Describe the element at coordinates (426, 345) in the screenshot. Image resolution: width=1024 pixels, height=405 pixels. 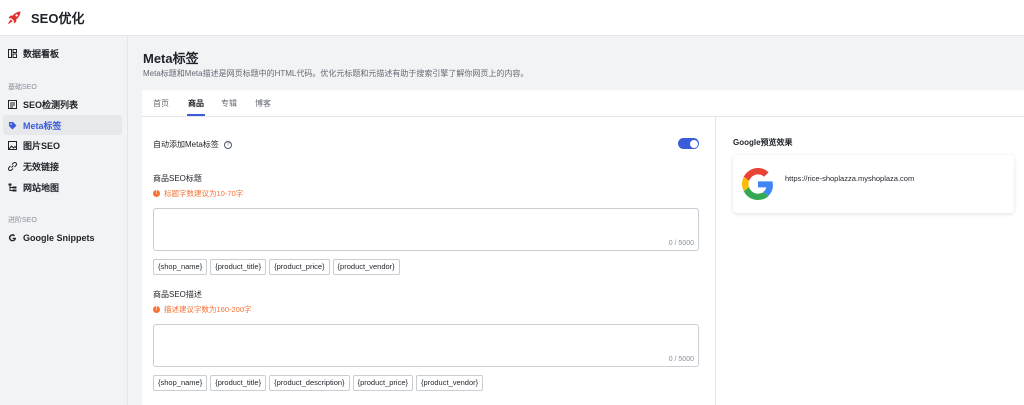
I see `seo-desc-textarea: 0 / 5000` at that location.